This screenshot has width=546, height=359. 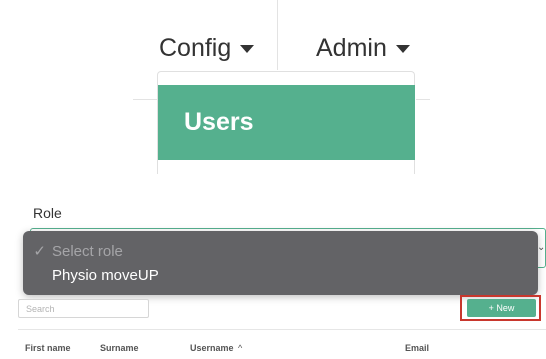 I want to click on checkmark-icon: ✓, so click(x=39, y=251).